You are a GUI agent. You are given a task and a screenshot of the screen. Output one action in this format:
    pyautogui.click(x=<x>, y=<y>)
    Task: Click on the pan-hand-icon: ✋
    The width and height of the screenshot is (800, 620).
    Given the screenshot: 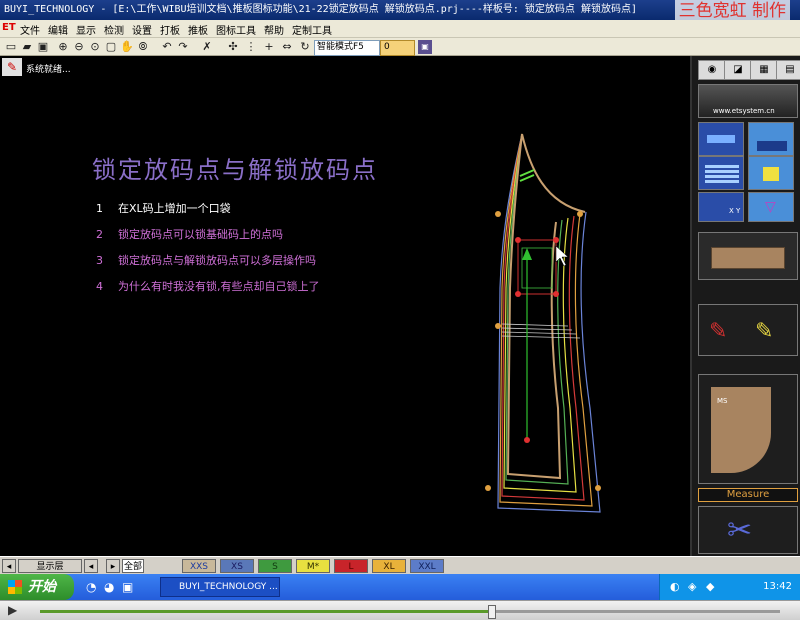 What is the action you would take?
    pyautogui.click(x=127, y=47)
    